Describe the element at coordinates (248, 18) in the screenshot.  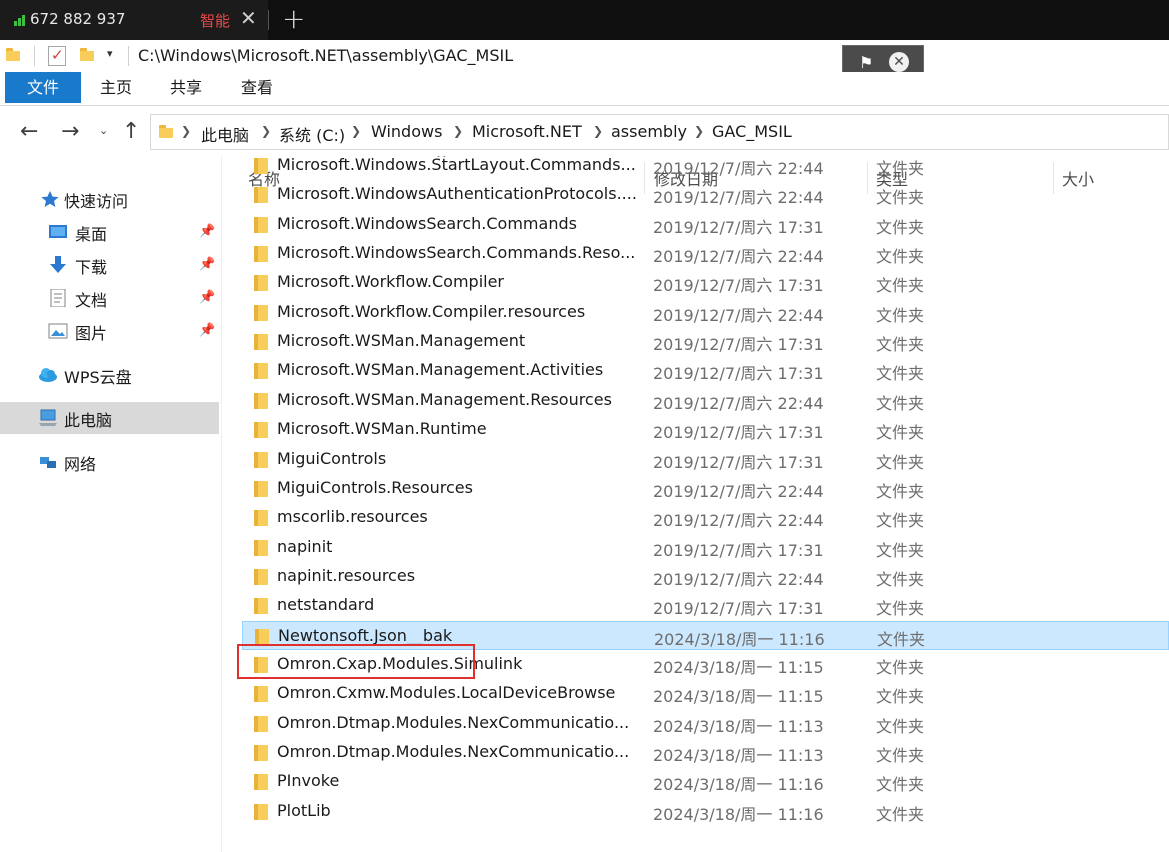
I see `close-tab-icon: ✕` at that location.